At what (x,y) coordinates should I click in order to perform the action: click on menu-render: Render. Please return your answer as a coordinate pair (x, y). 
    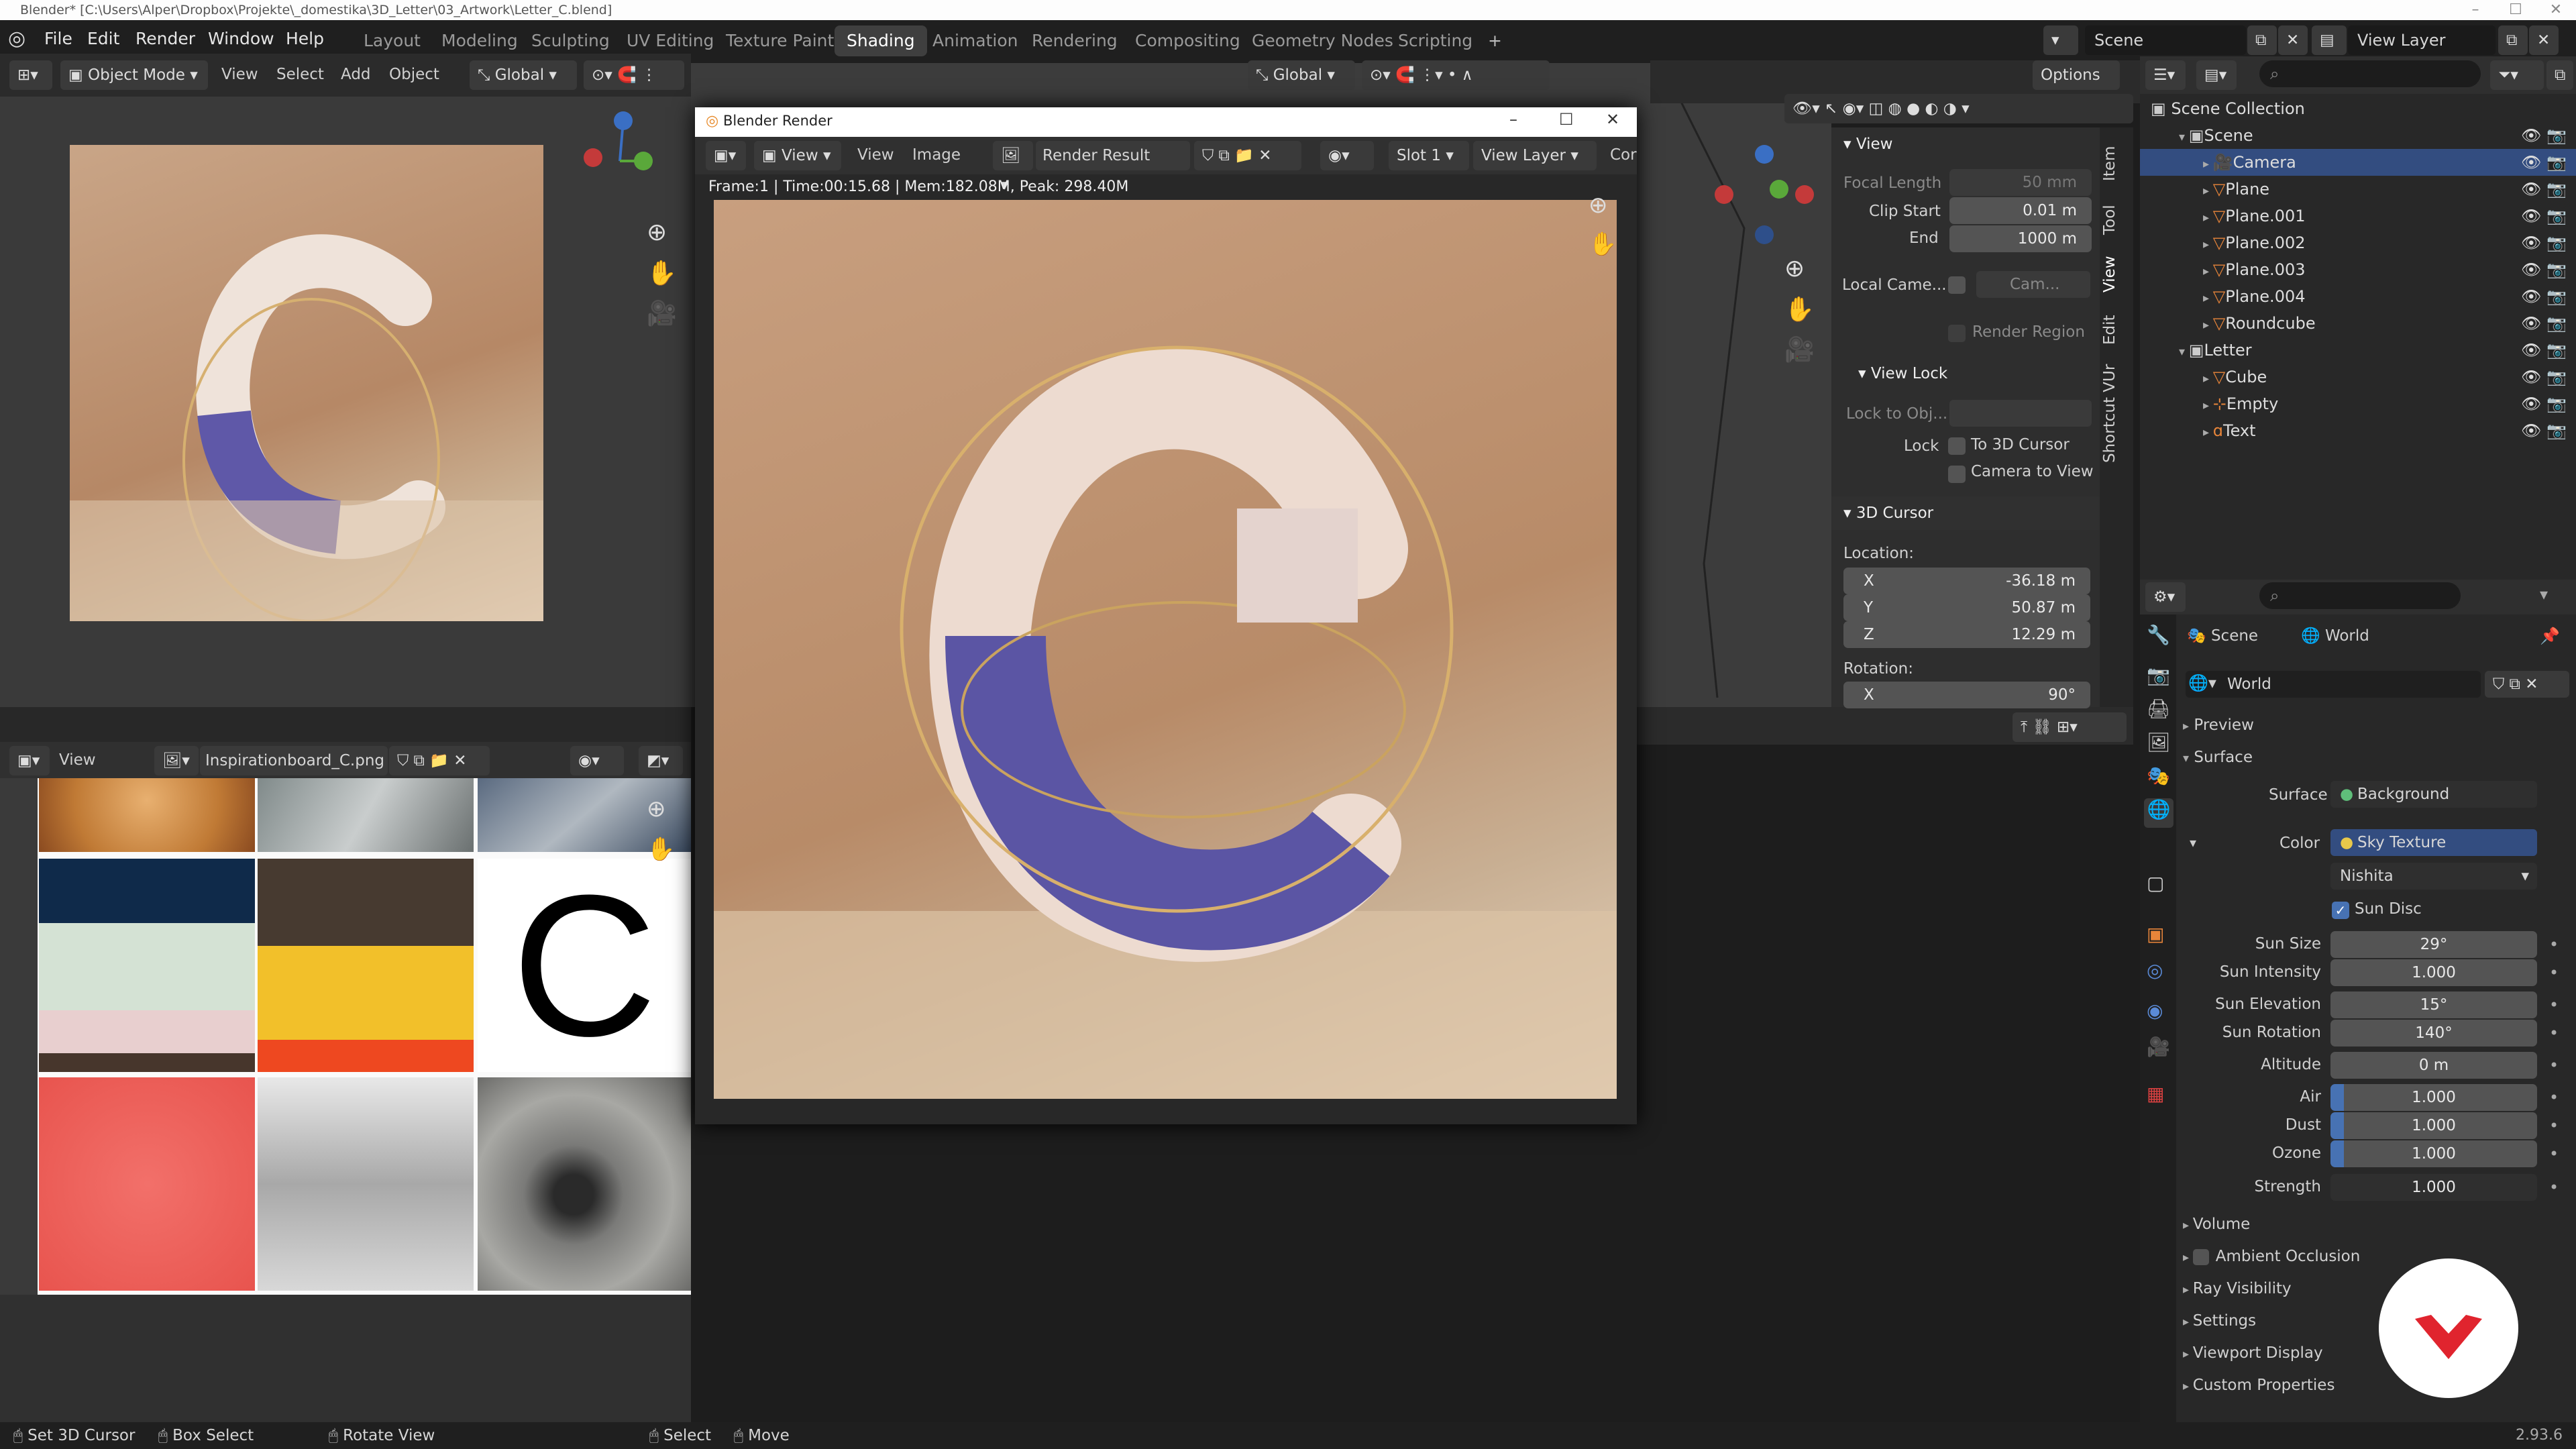
    Looking at the image, I should click on (165, 39).